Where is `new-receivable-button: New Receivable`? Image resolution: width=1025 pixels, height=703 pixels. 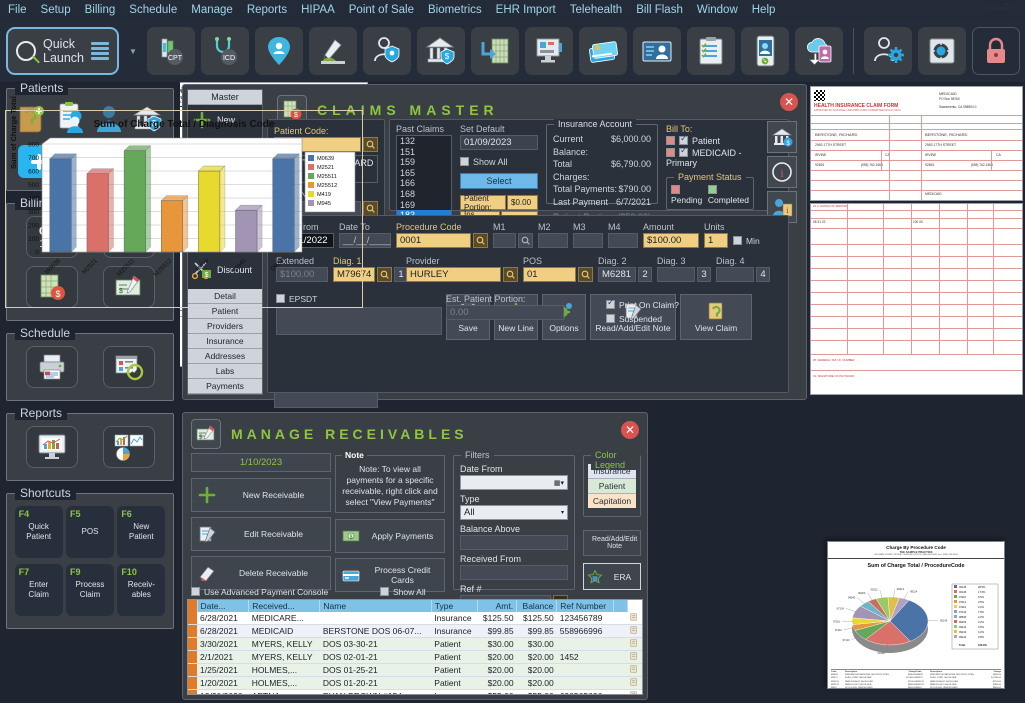 new-receivable-button: New Receivable is located at coordinates (261, 495).